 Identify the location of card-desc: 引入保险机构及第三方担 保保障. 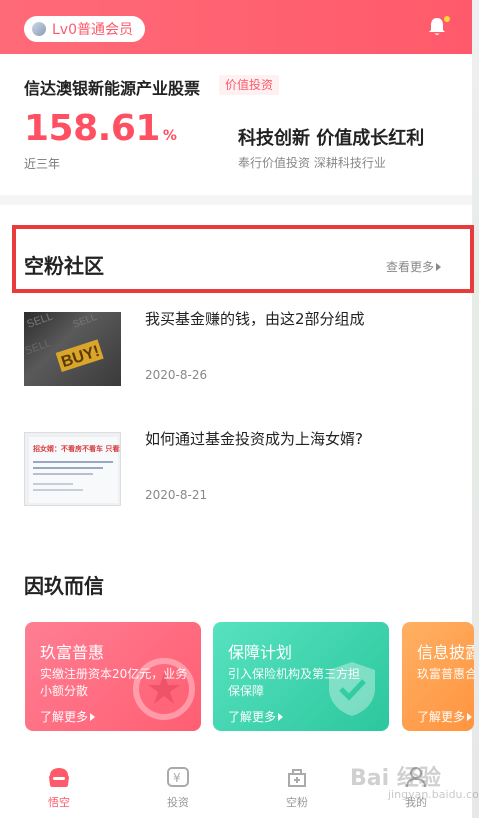
(294, 682).